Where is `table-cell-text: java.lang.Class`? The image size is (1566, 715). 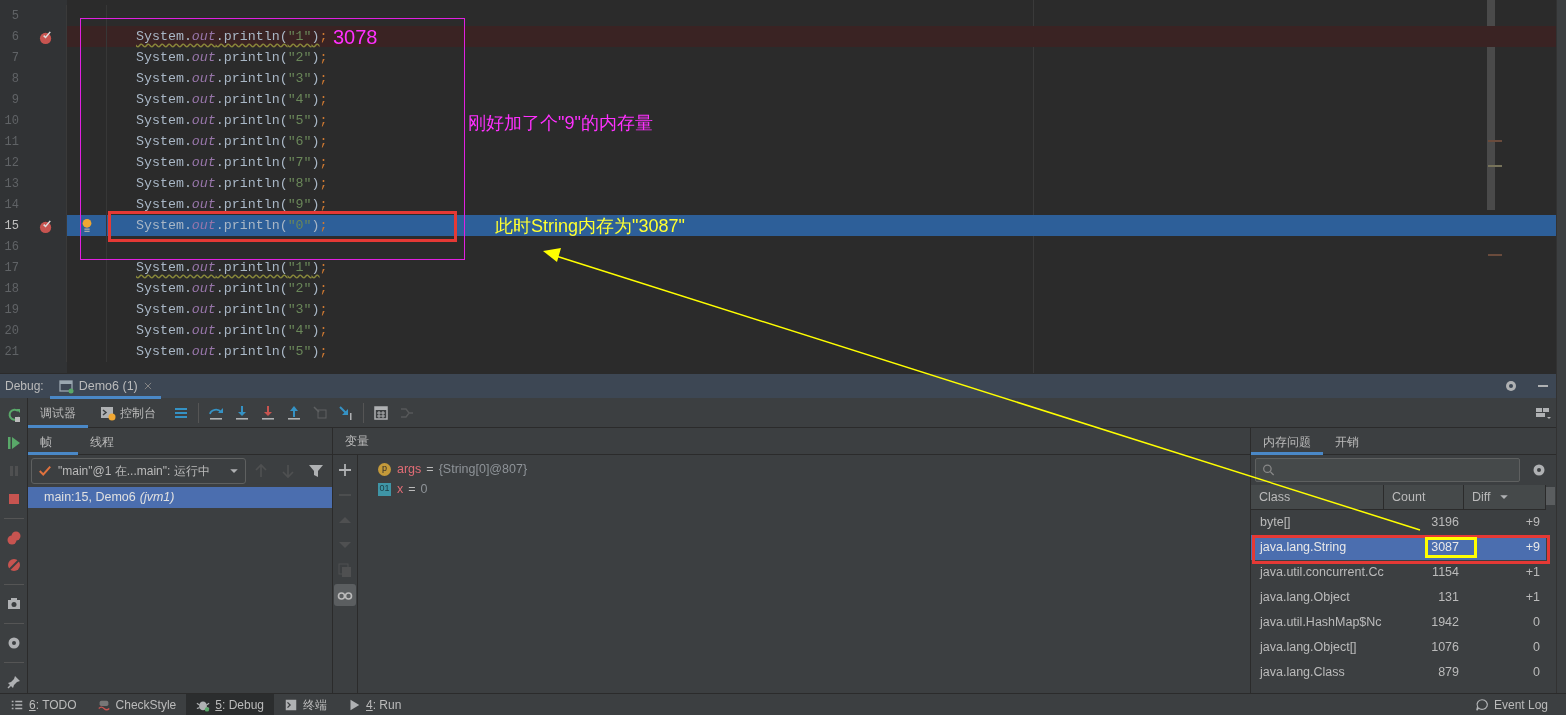 table-cell-text: java.lang.Class is located at coordinates (1302, 673).